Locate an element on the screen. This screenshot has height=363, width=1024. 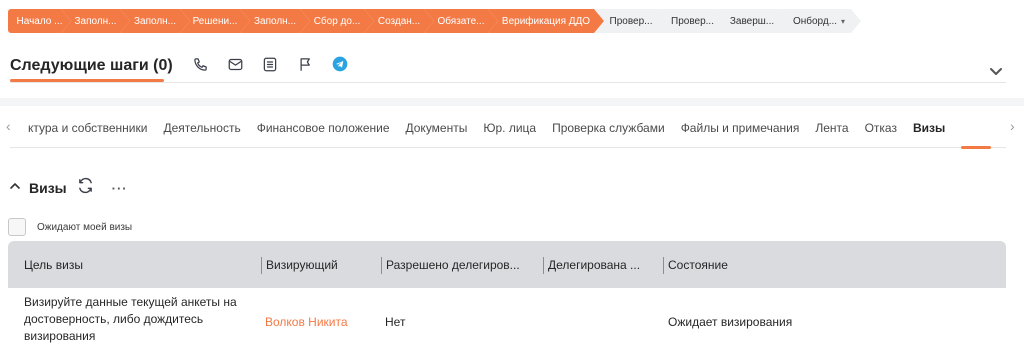
caret-down-icon: ▾ is located at coordinates (843, 21).